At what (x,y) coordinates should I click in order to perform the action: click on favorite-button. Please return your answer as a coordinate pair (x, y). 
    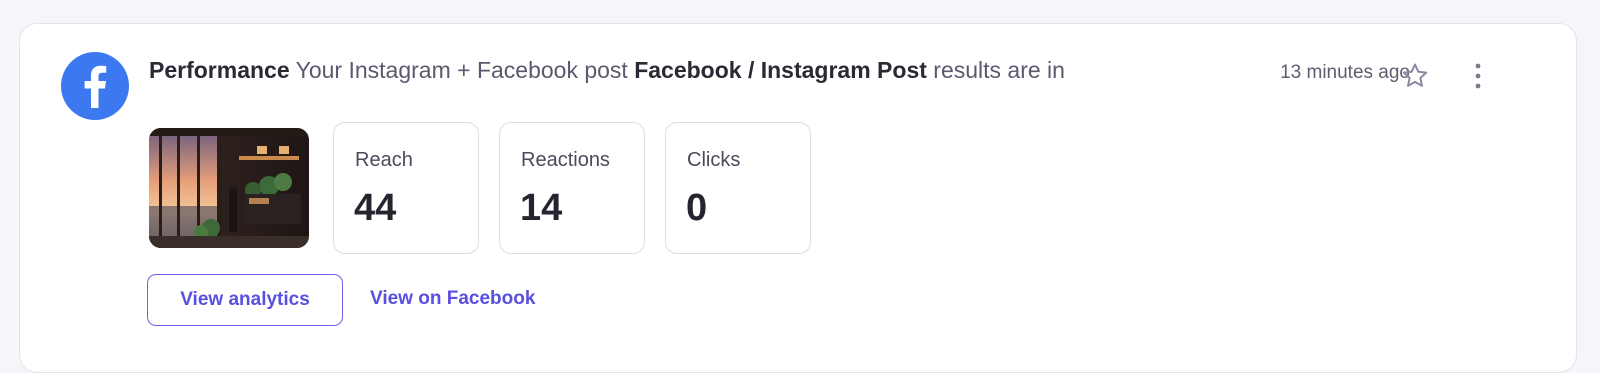
    Looking at the image, I should click on (1415, 76).